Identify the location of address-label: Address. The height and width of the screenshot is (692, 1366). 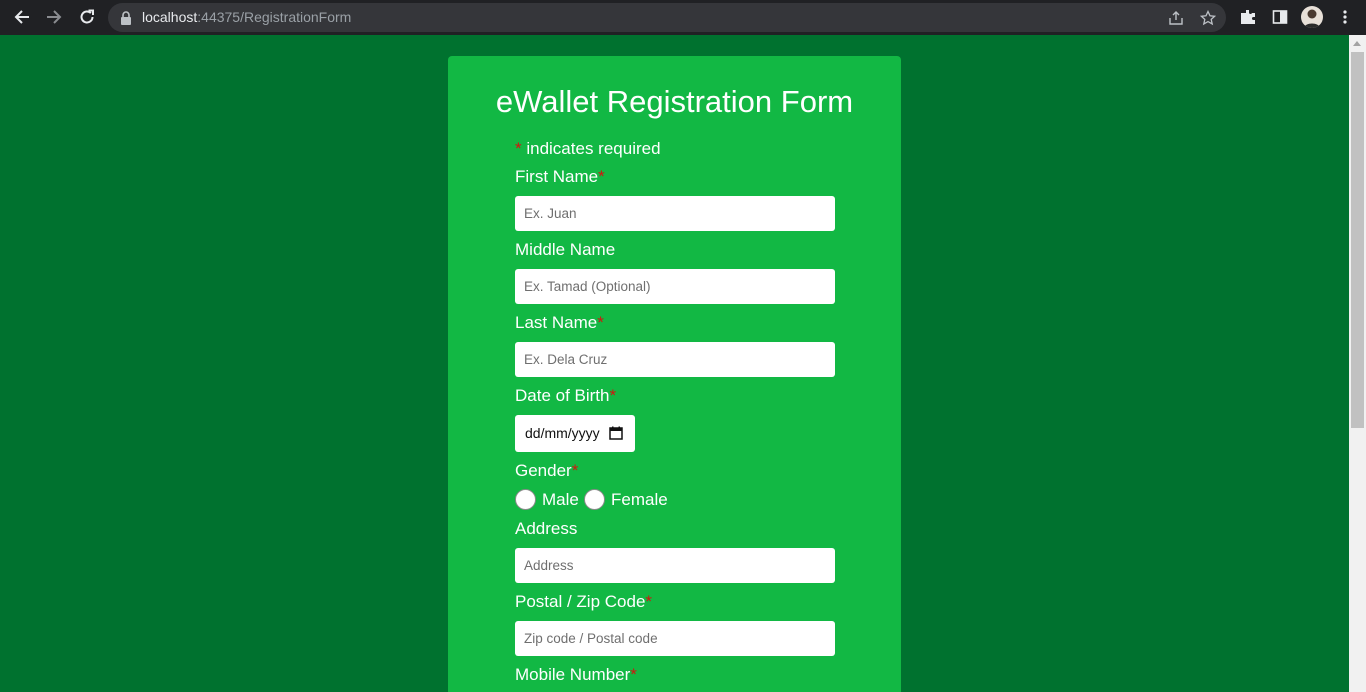
(546, 529).